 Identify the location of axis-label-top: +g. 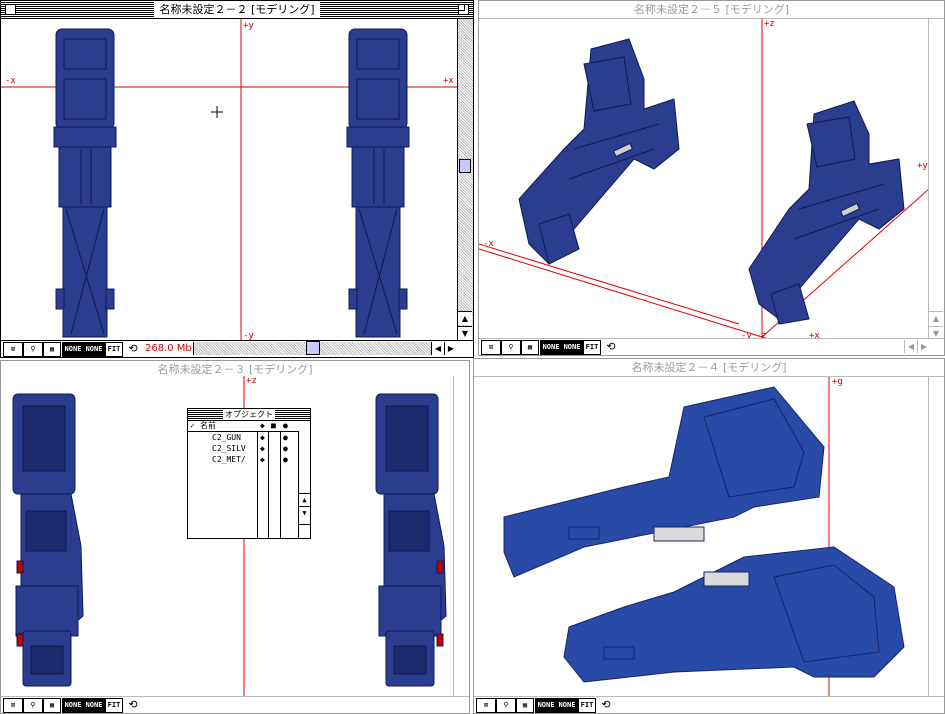
(837, 382).